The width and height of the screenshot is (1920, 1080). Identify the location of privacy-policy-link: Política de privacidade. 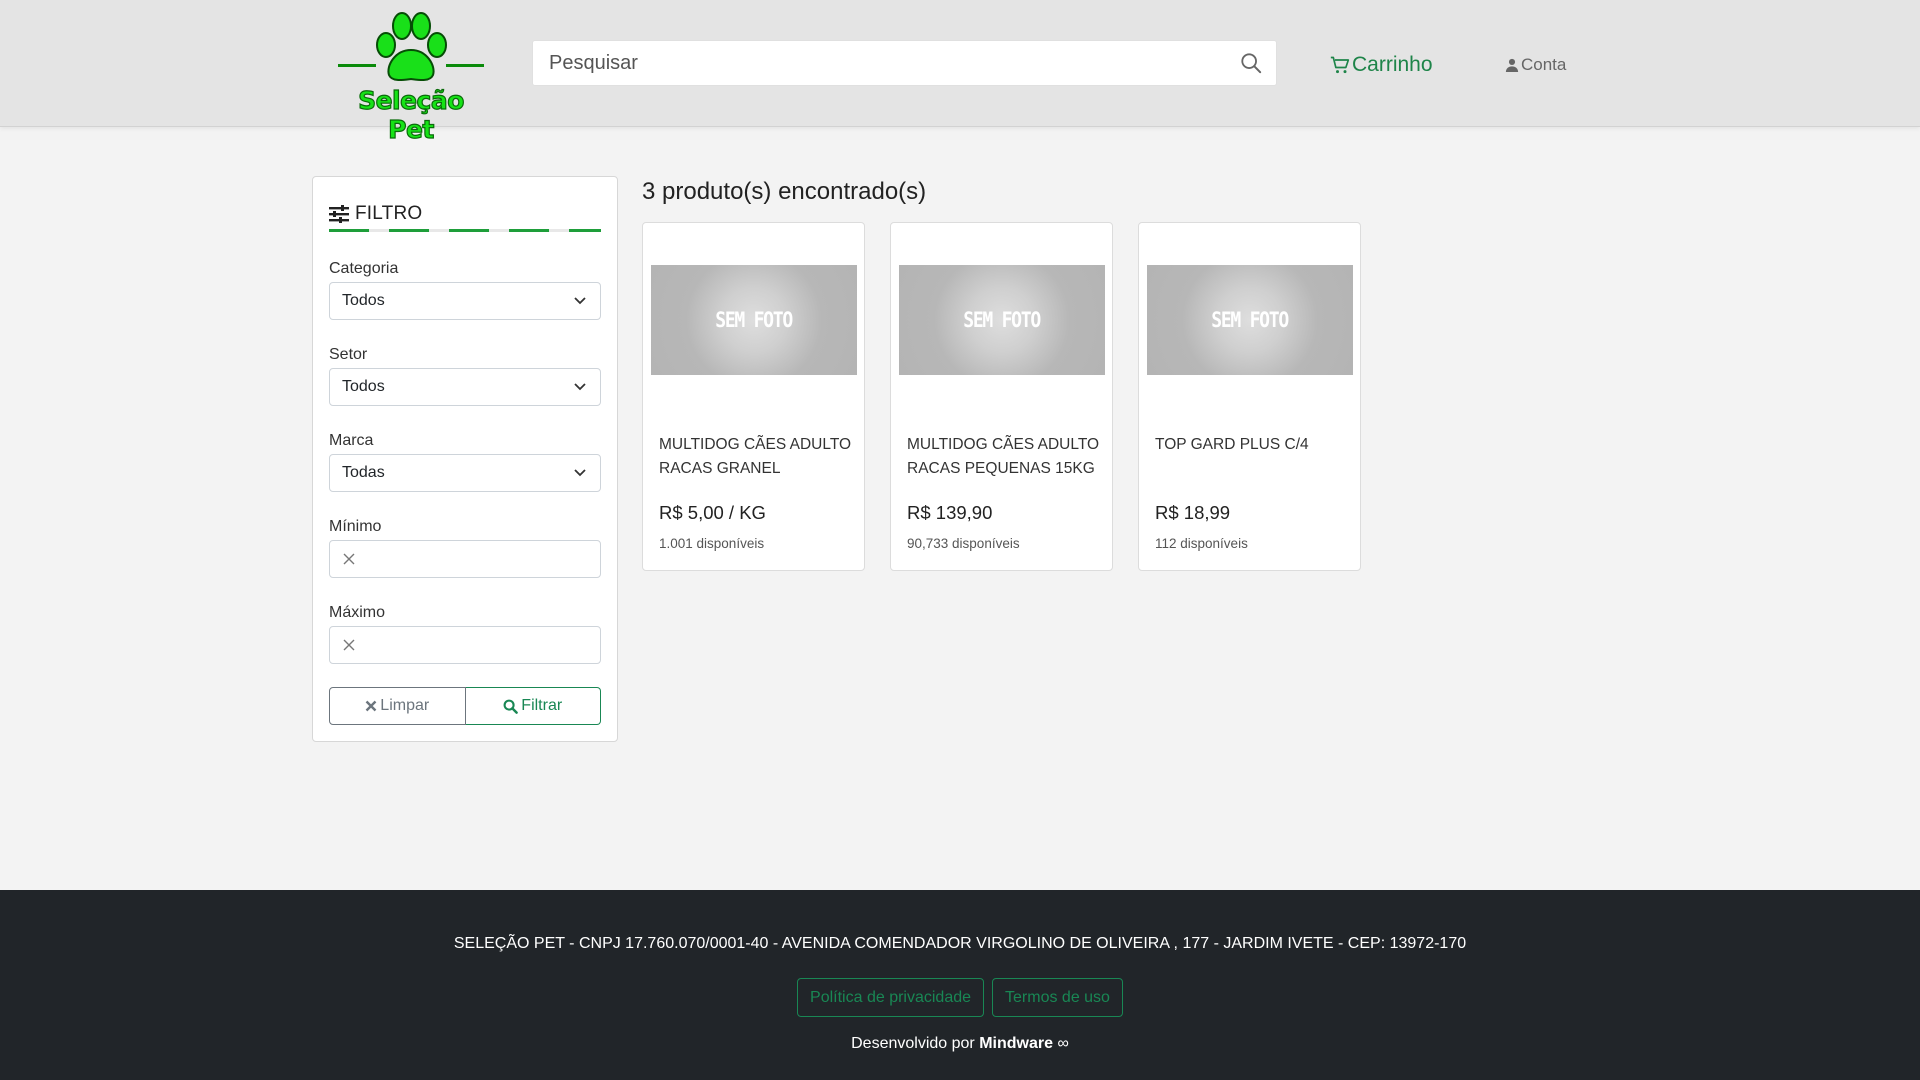
(891, 997).